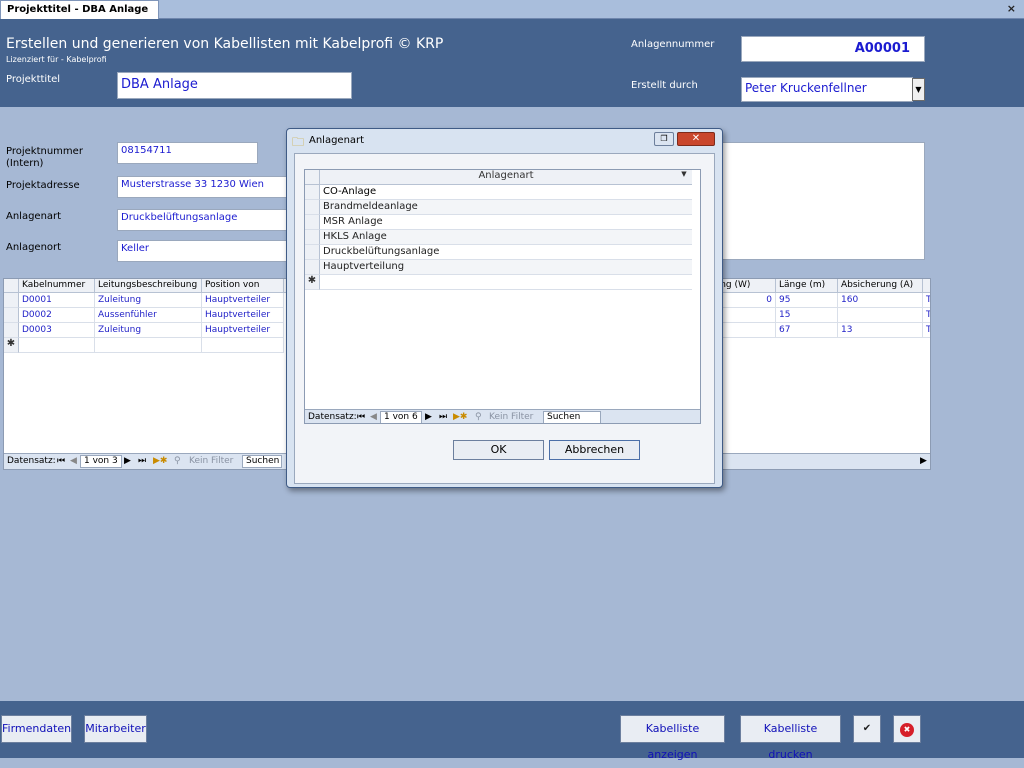 The width and height of the screenshot is (1024, 768). What do you see at coordinates (812, 201) in the screenshot?
I see `notes-field` at bounding box center [812, 201].